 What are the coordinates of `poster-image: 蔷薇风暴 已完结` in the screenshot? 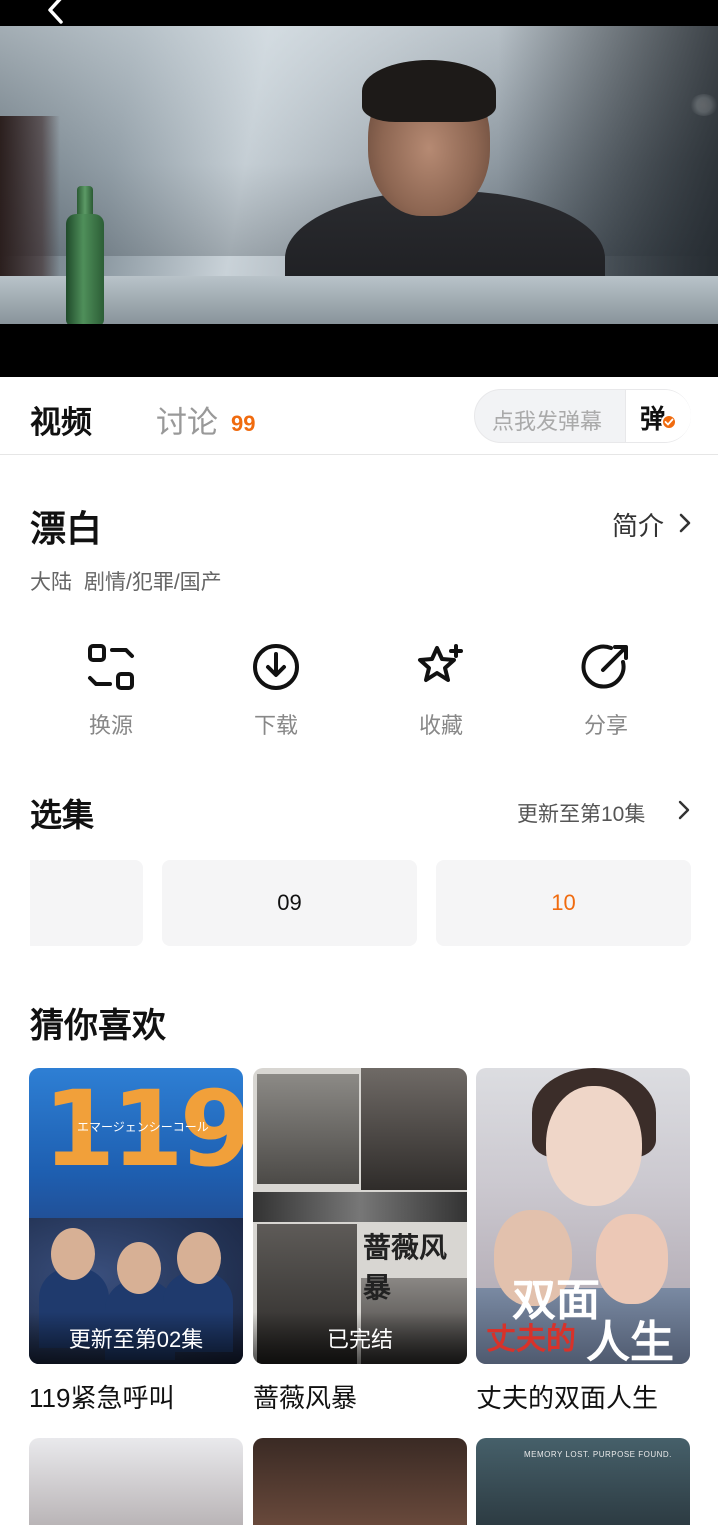 It's located at (360, 1216).